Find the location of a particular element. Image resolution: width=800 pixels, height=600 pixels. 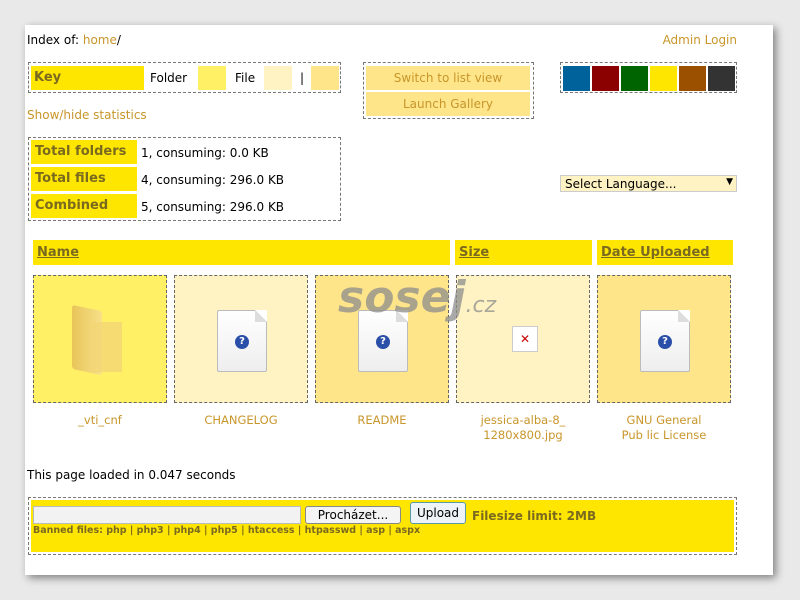

theme-yellow is located at coordinates (663, 78).